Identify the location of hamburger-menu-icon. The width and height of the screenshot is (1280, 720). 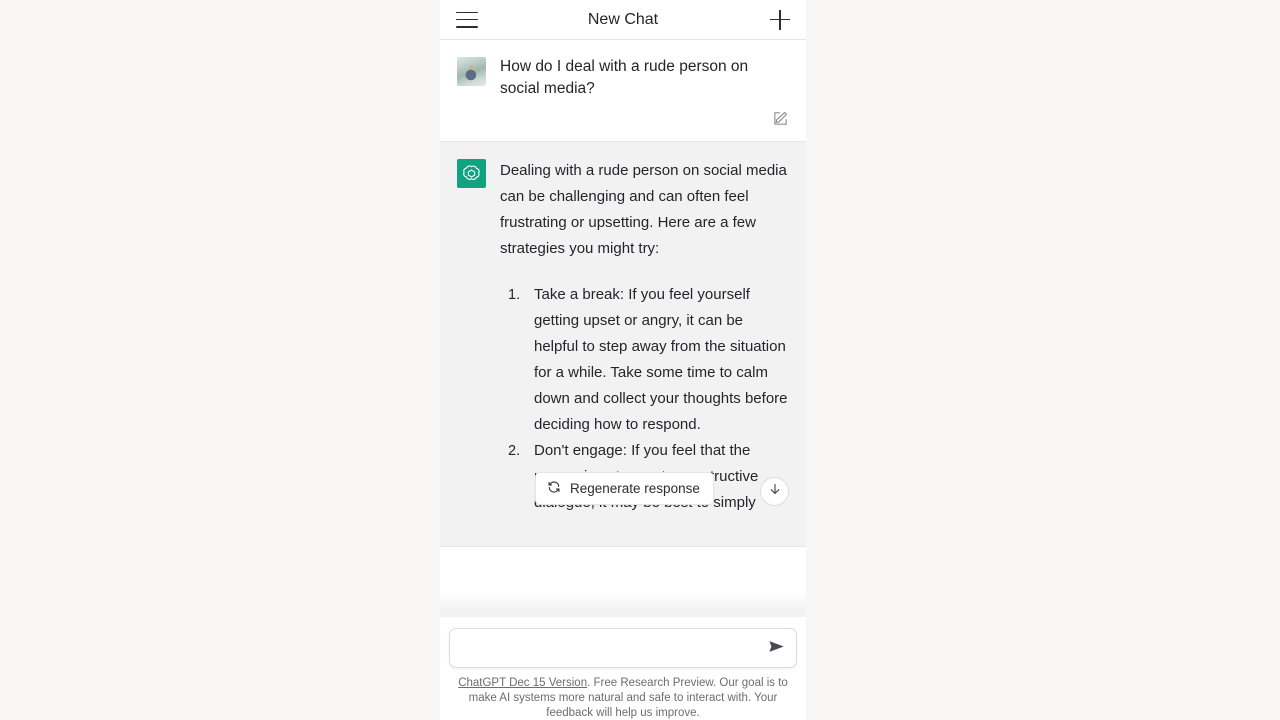
(467, 19).